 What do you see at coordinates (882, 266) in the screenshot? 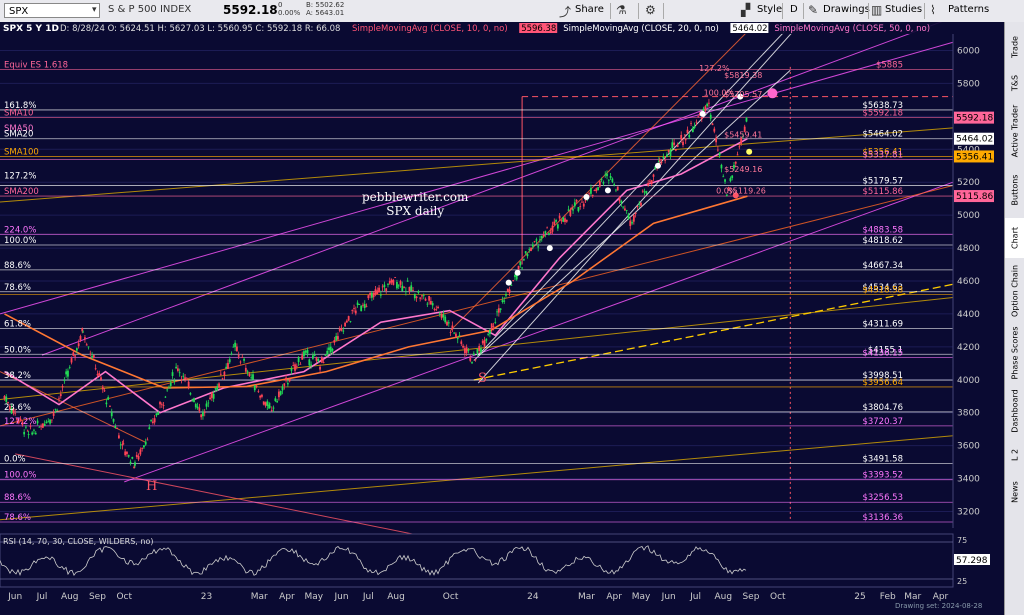
I see `level-price-label: $4667.34` at bounding box center [882, 266].